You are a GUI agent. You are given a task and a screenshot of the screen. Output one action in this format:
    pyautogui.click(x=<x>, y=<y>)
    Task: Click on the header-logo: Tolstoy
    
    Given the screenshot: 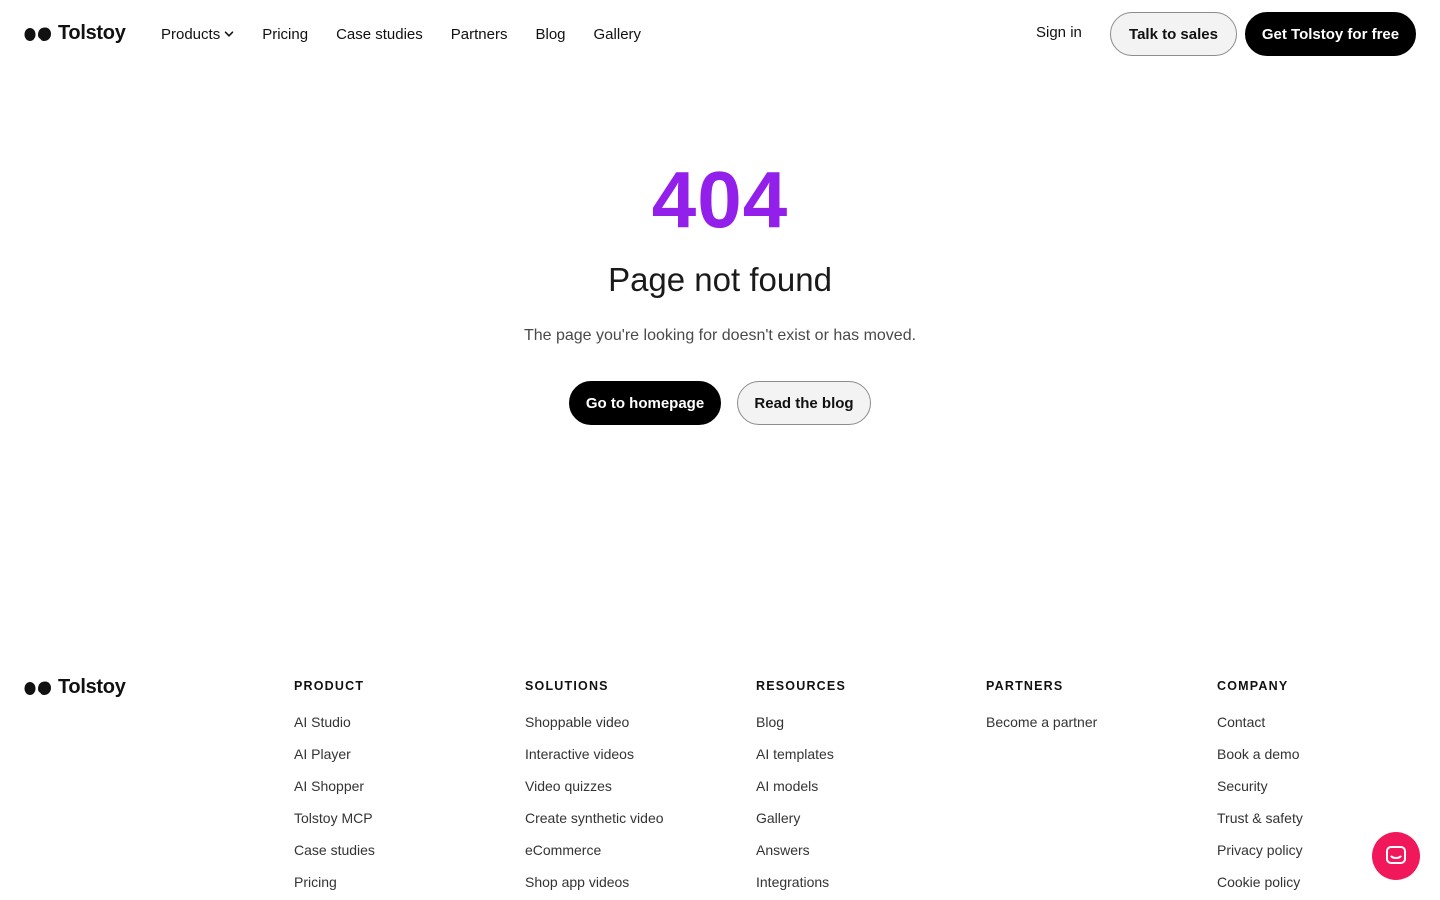 What is the action you would take?
    pyautogui.click(x=75, y=33)
    